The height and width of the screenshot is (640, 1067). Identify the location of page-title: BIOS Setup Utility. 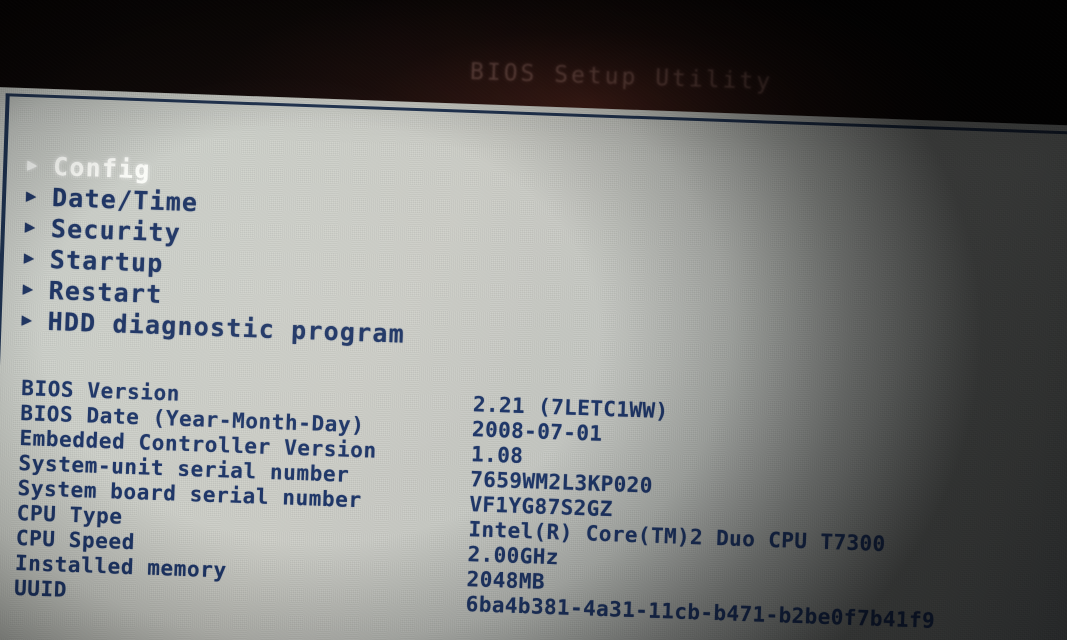
(621, 77).